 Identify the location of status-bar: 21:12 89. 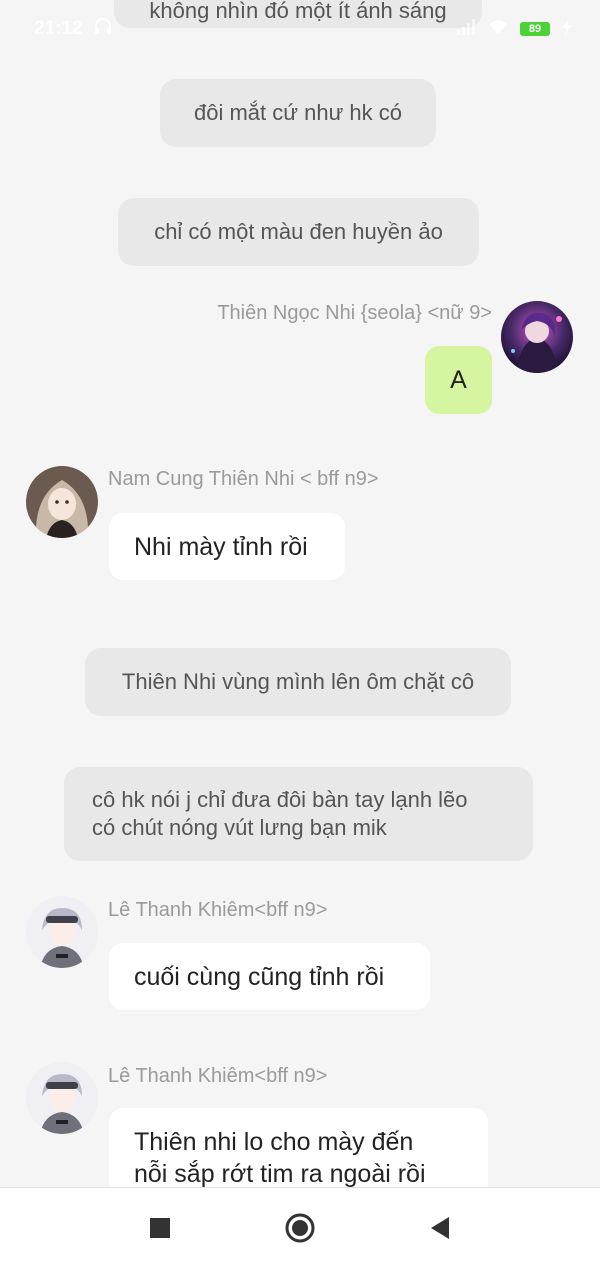
(300, 29).